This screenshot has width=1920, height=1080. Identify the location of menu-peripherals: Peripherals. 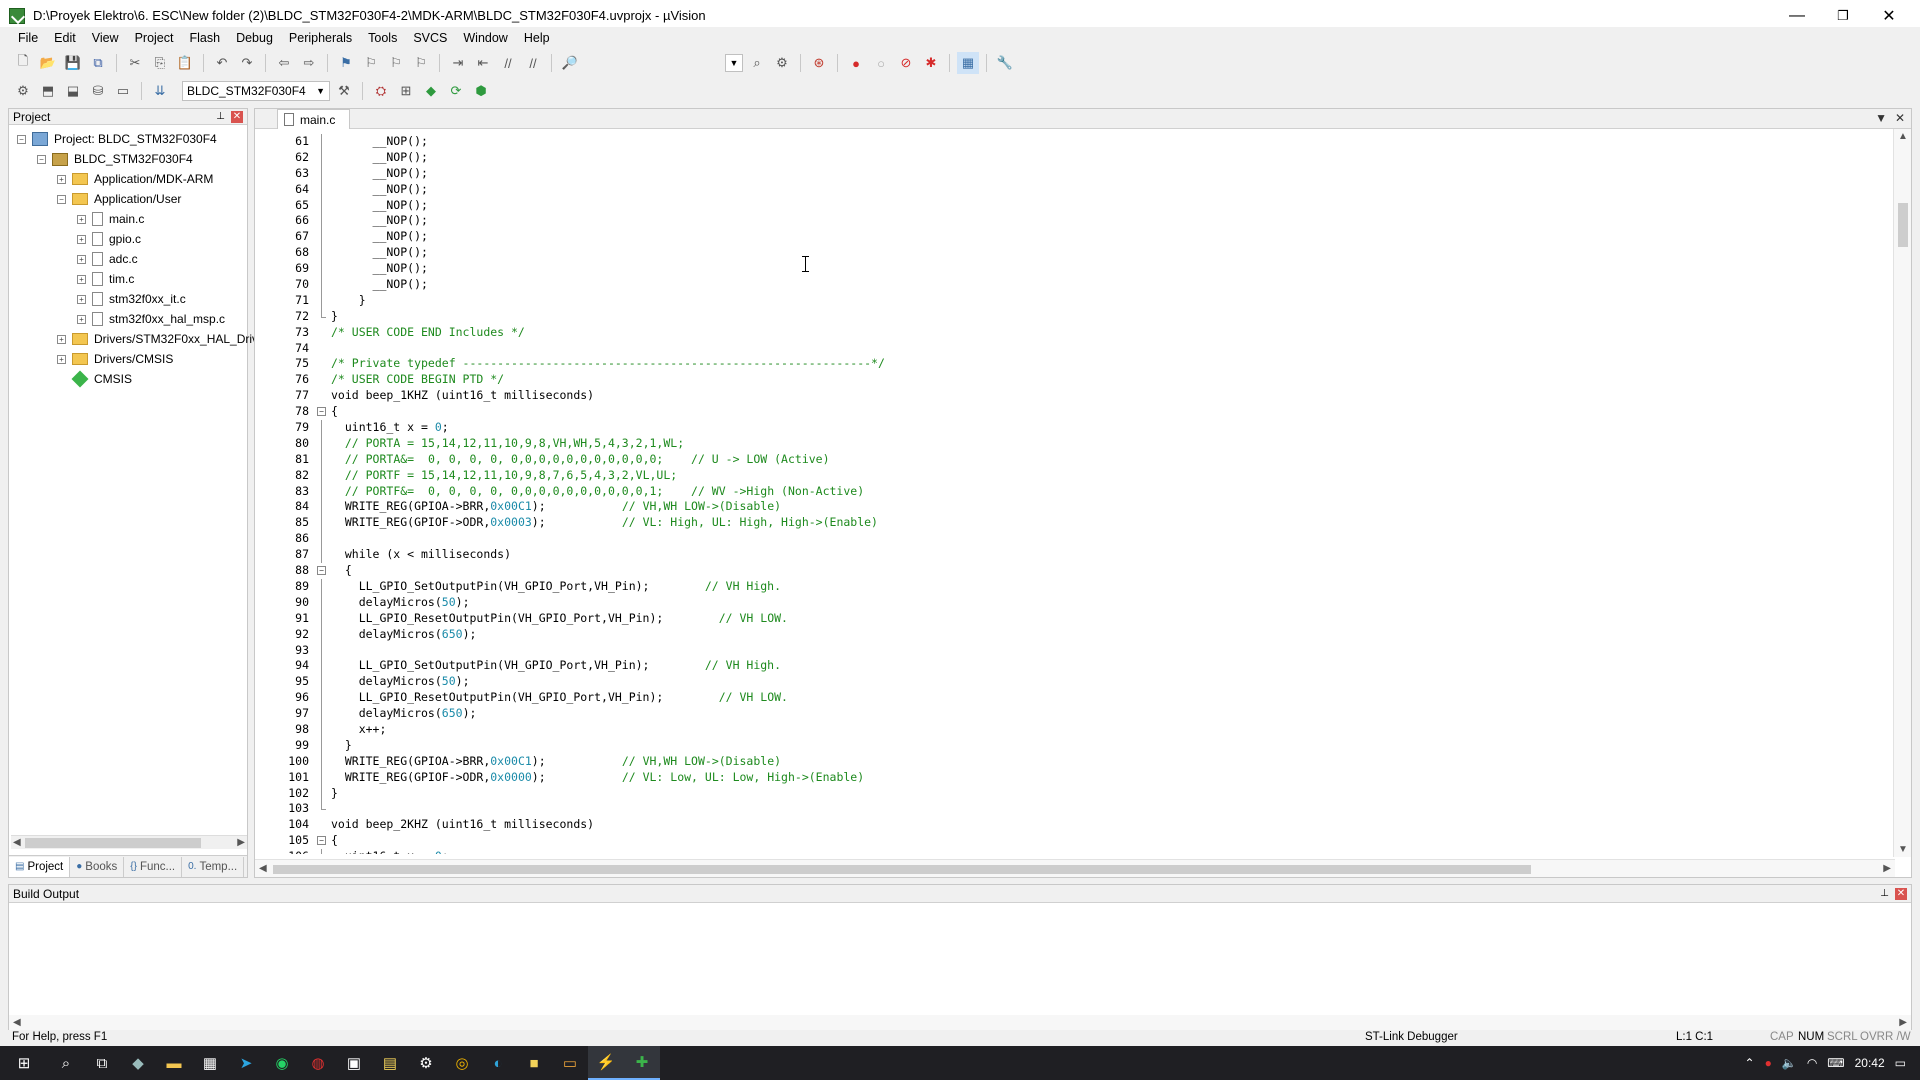
(320, 38).